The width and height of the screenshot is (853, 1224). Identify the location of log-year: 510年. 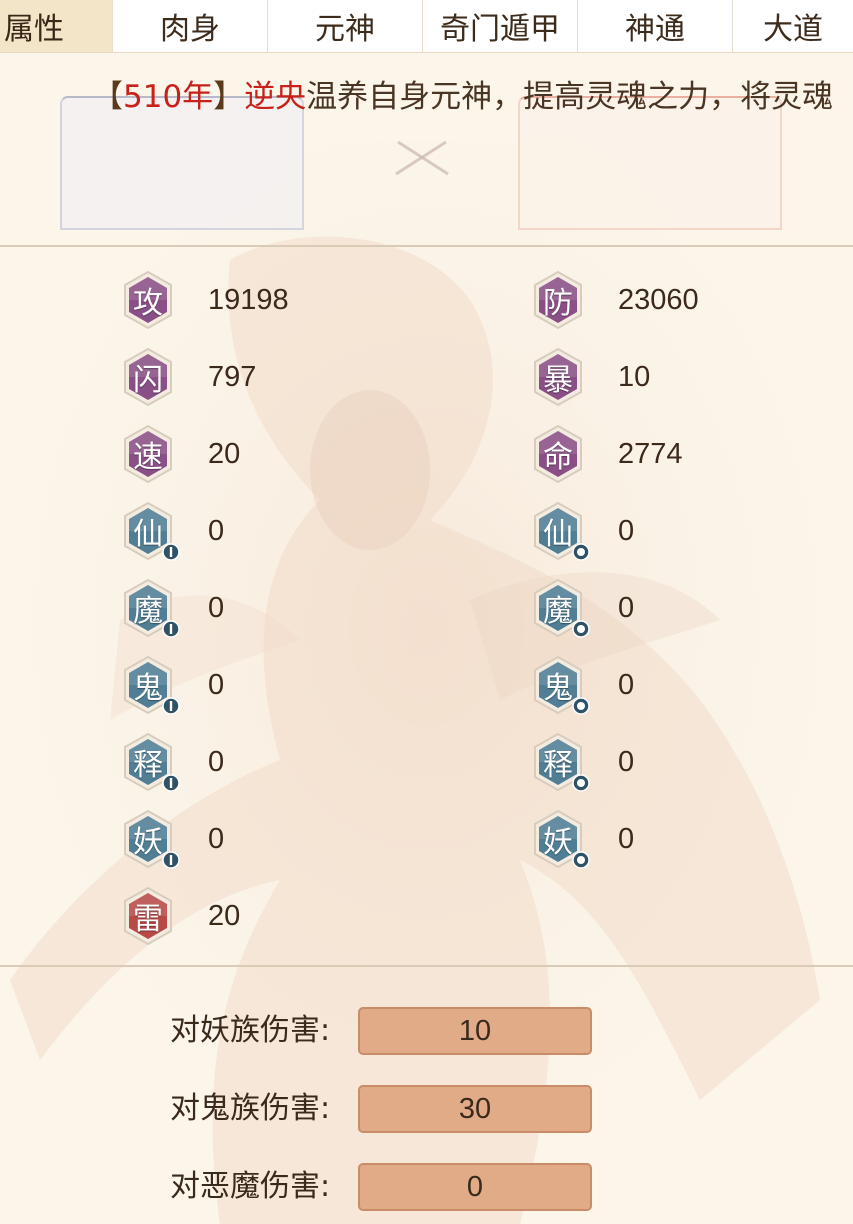
(168, 97).